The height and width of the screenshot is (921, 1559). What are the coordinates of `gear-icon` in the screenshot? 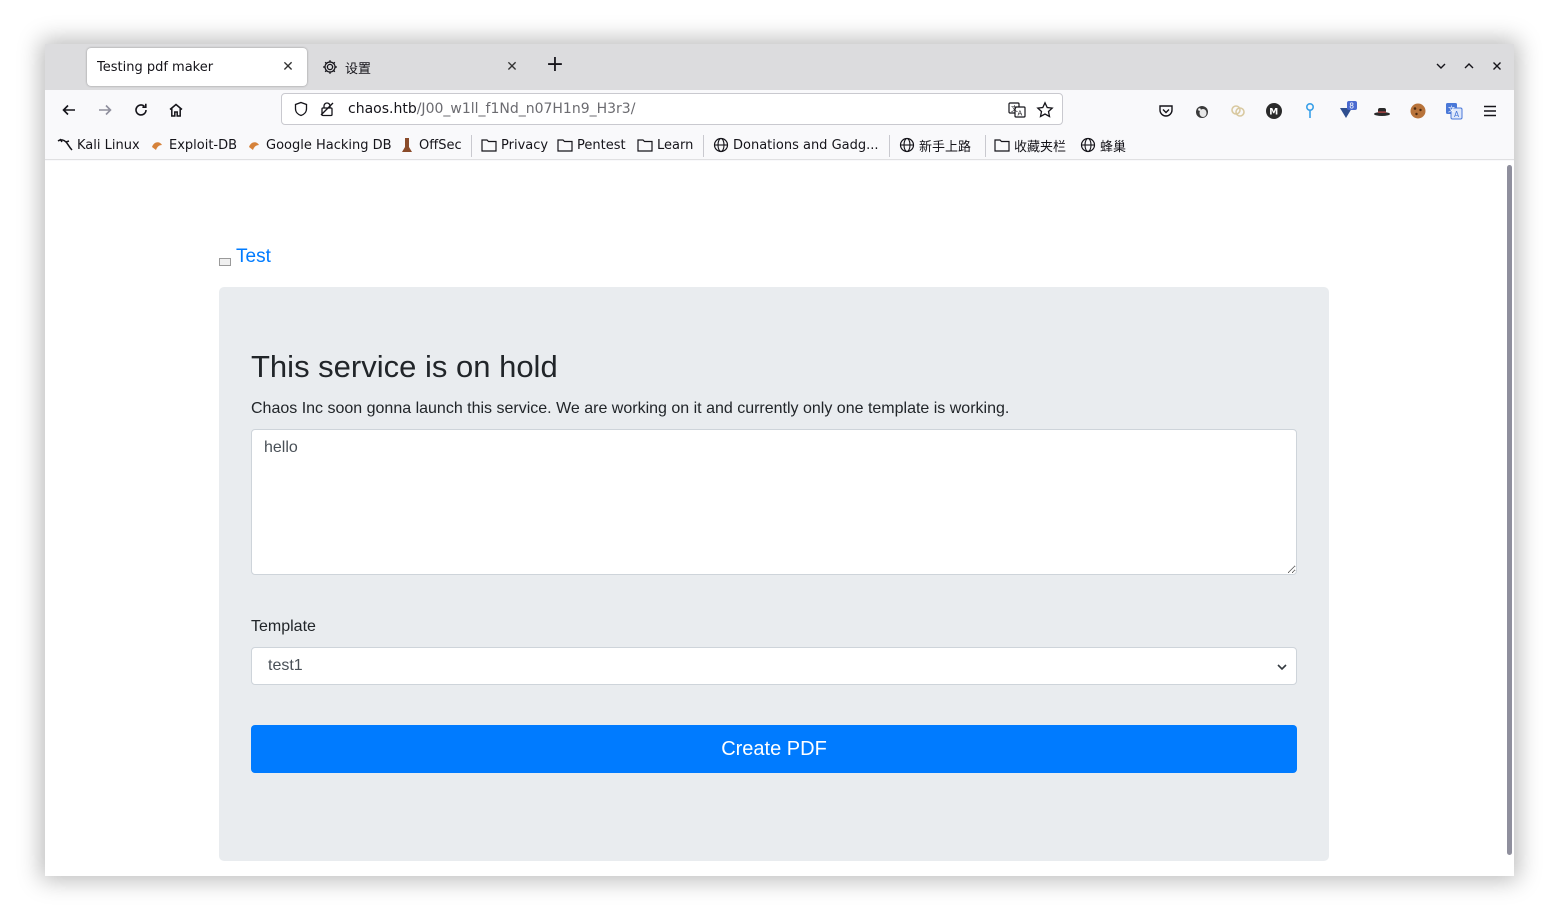 It's located at (330, 67).